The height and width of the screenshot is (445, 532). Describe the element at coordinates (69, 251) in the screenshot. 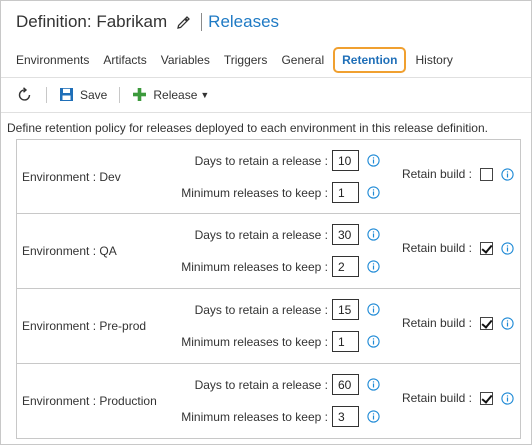

I see `environment-label: Environment : QA` at that location.